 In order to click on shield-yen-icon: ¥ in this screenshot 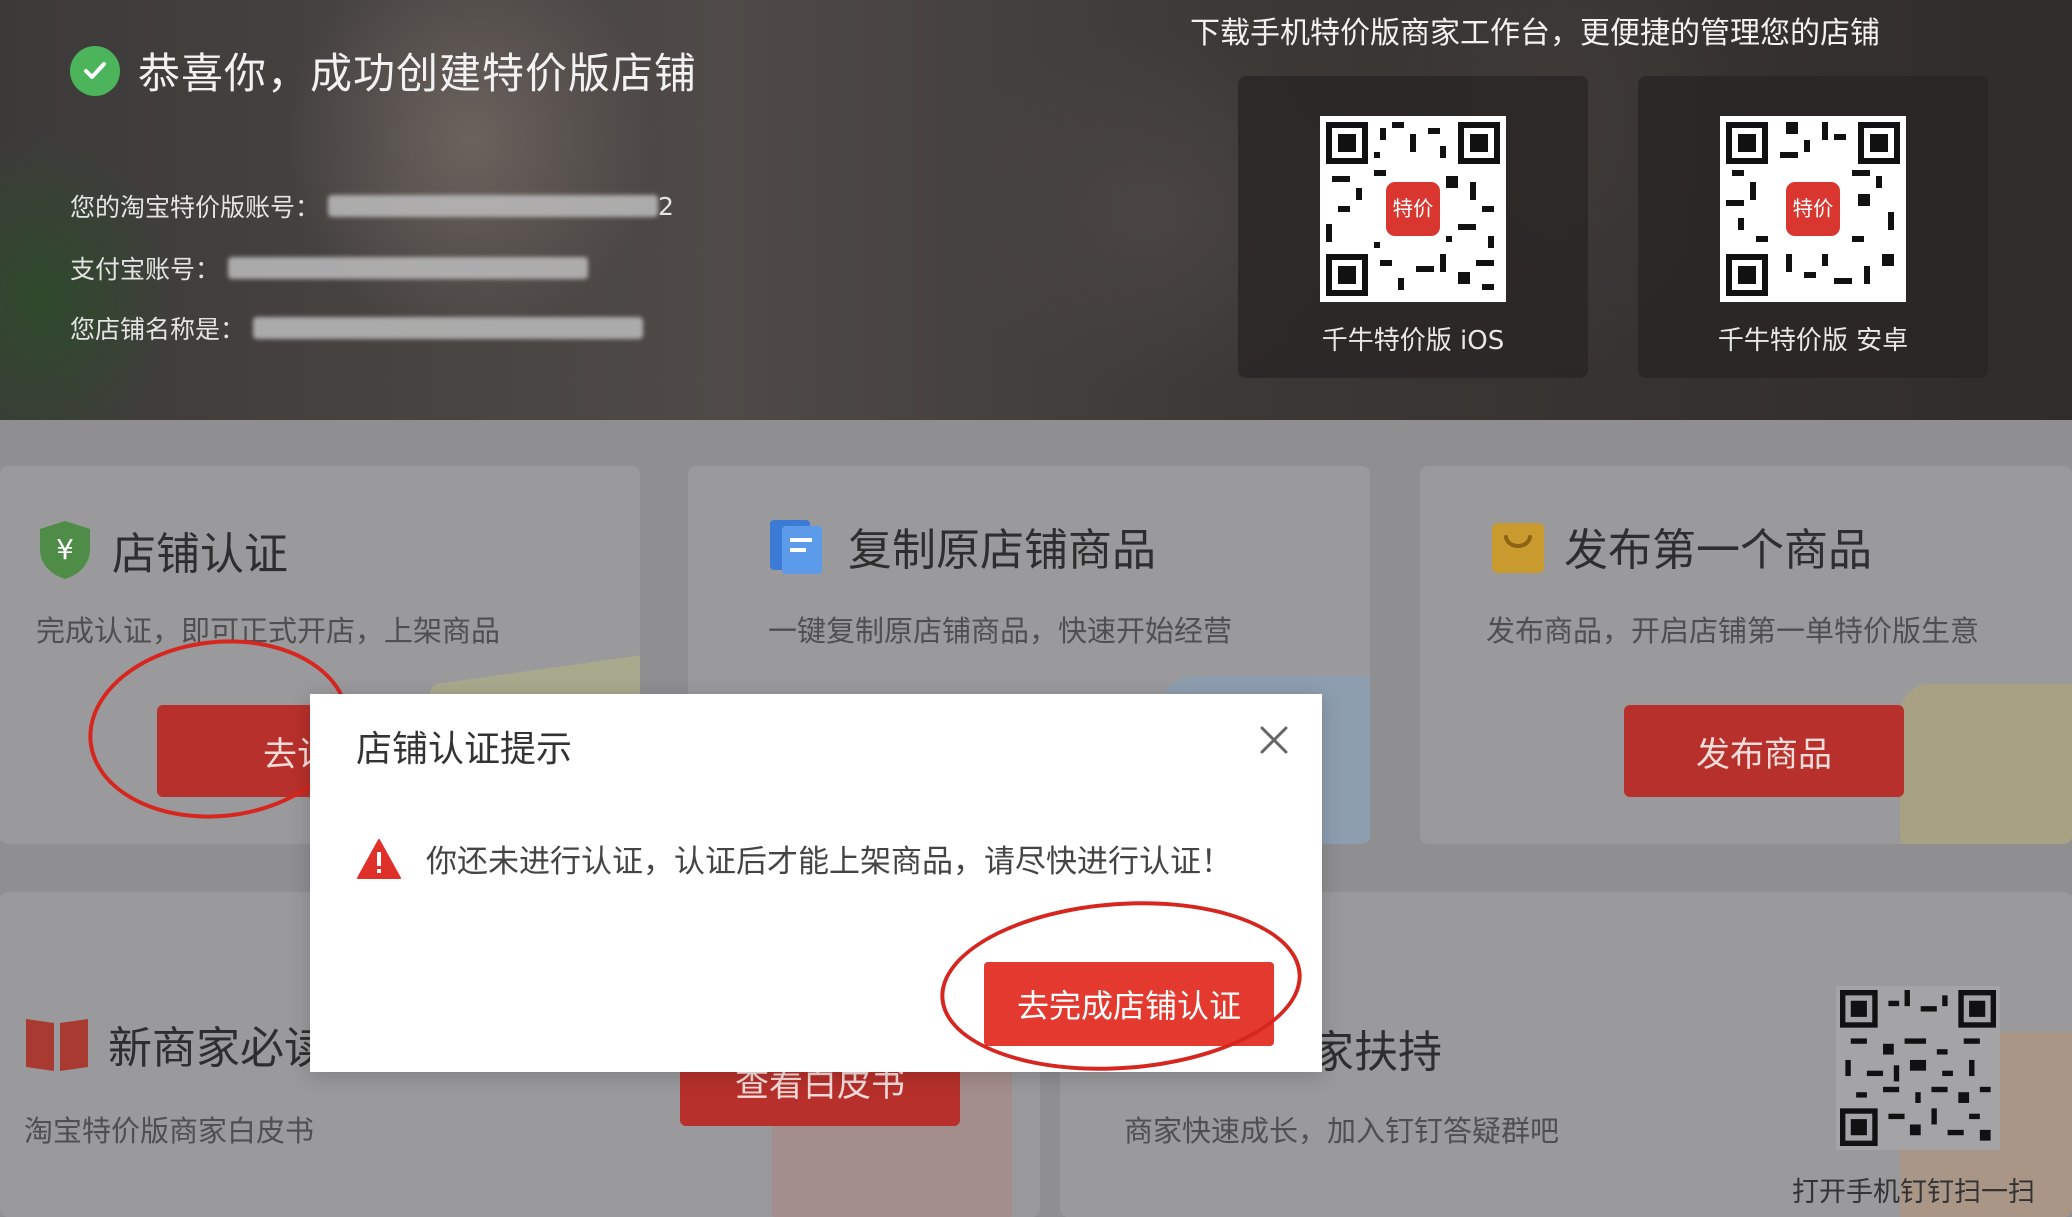, I will do `click(65, 550)`.